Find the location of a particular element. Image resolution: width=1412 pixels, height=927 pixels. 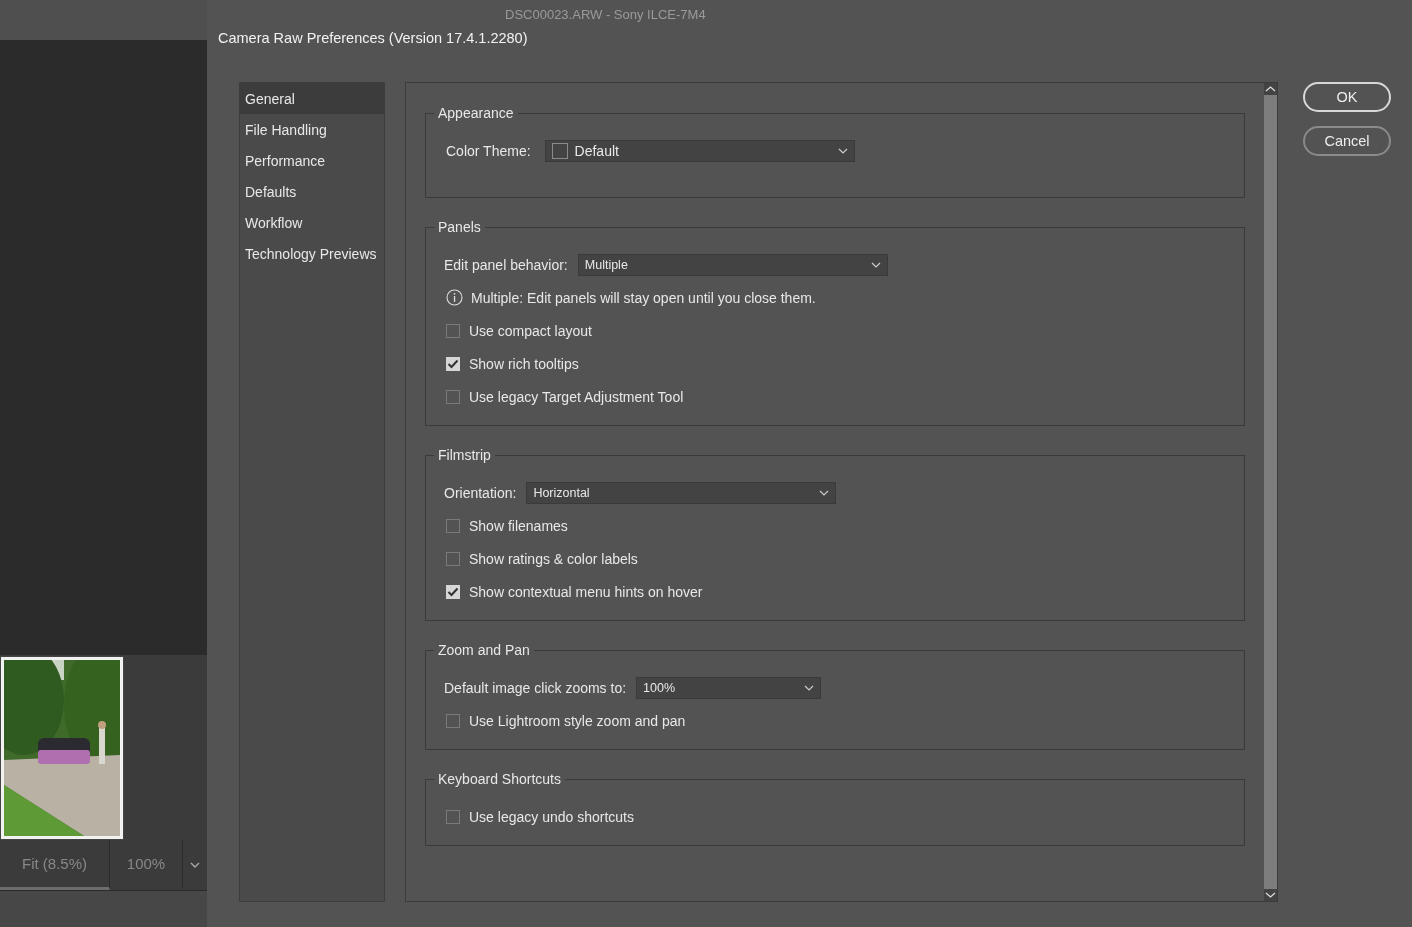

checkbox-label: Use legacy undo shortcuts is located at coordinates (551, 816).